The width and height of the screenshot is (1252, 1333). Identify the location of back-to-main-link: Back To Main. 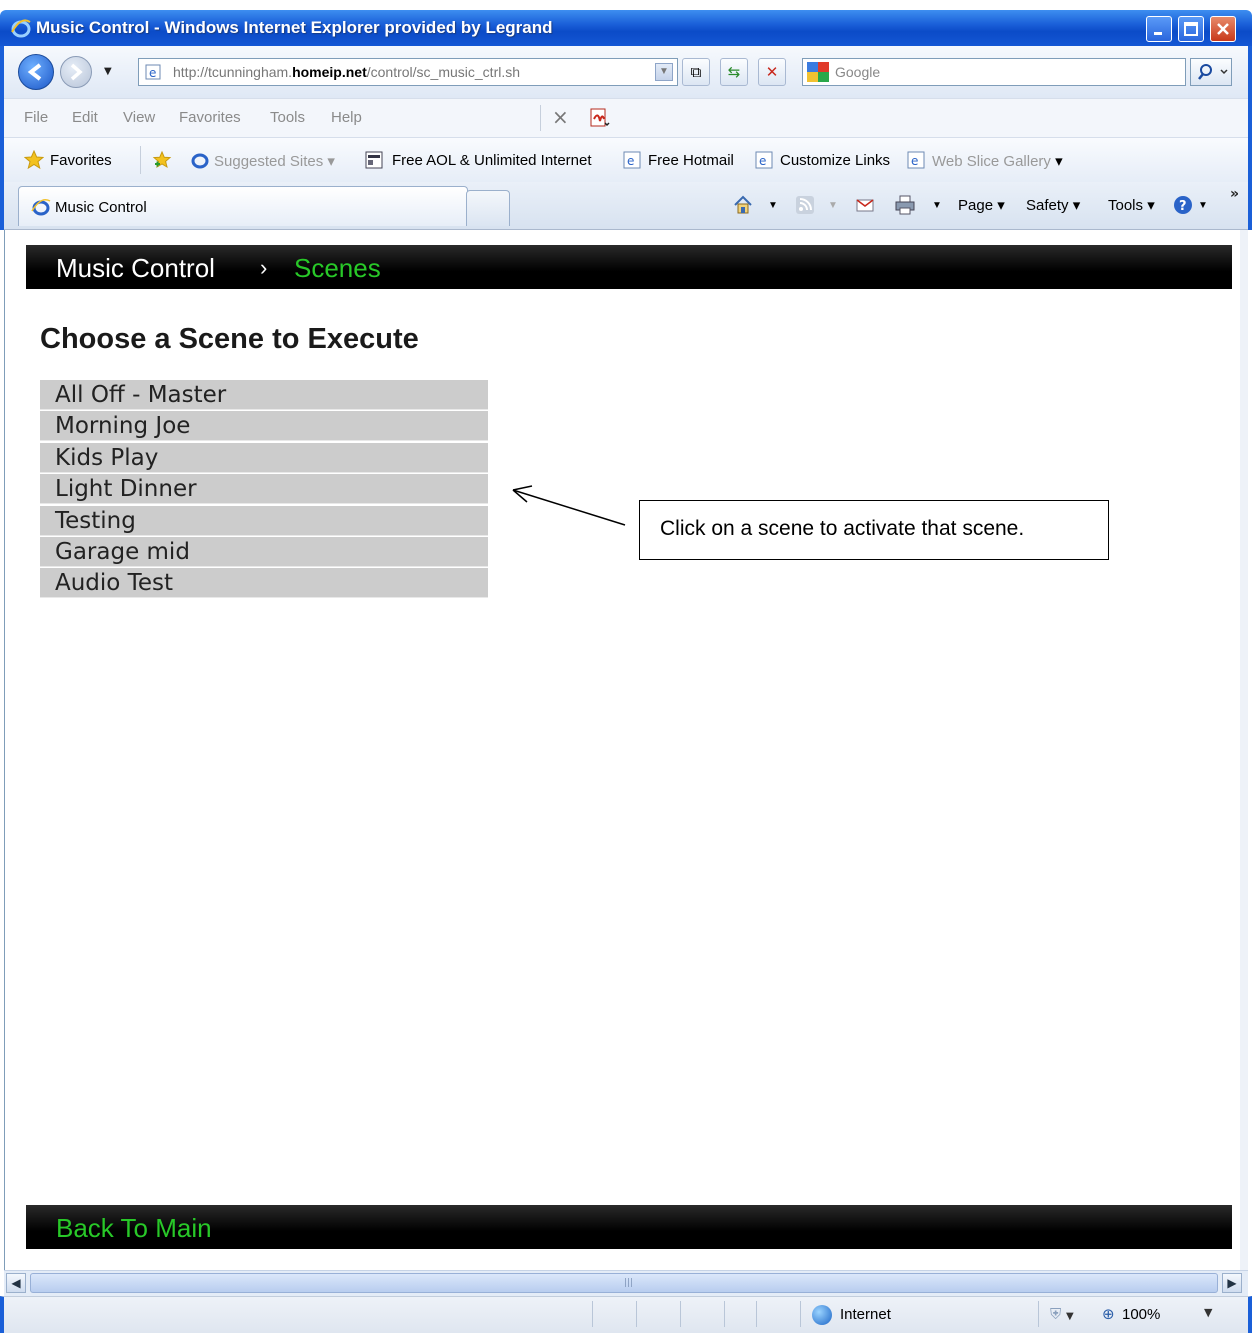
(134, 1228).